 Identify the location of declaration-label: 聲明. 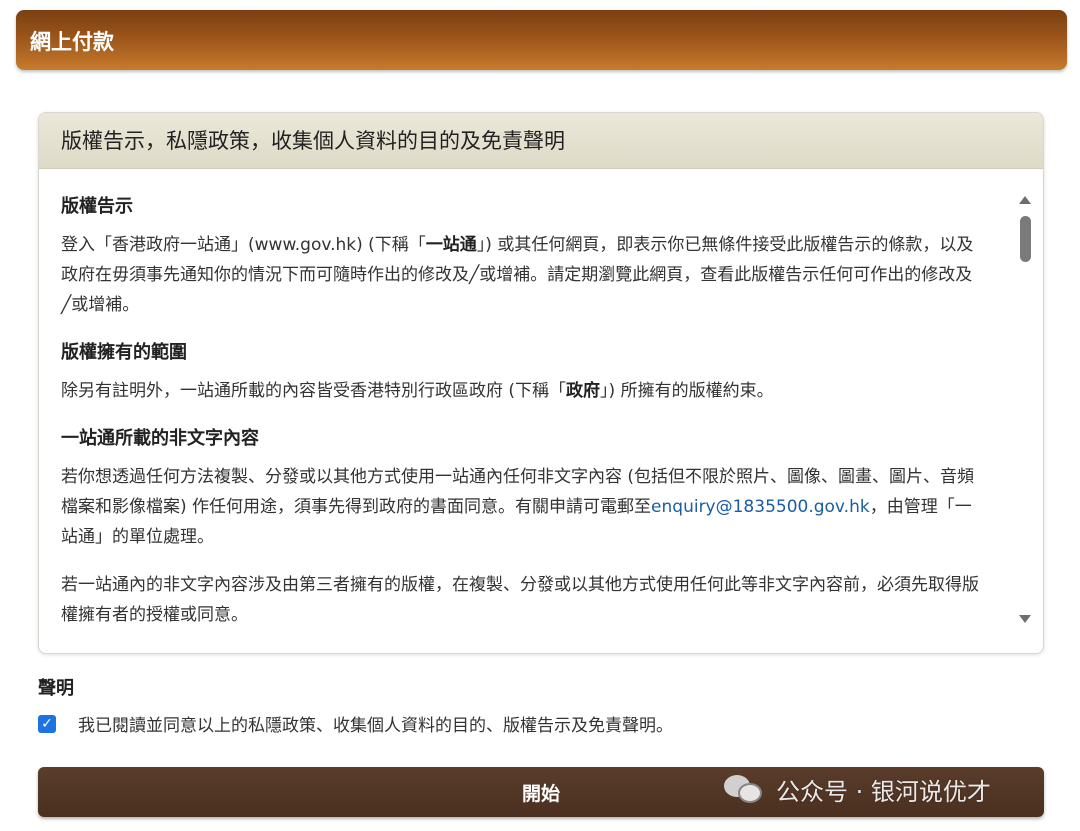
(56, 688).